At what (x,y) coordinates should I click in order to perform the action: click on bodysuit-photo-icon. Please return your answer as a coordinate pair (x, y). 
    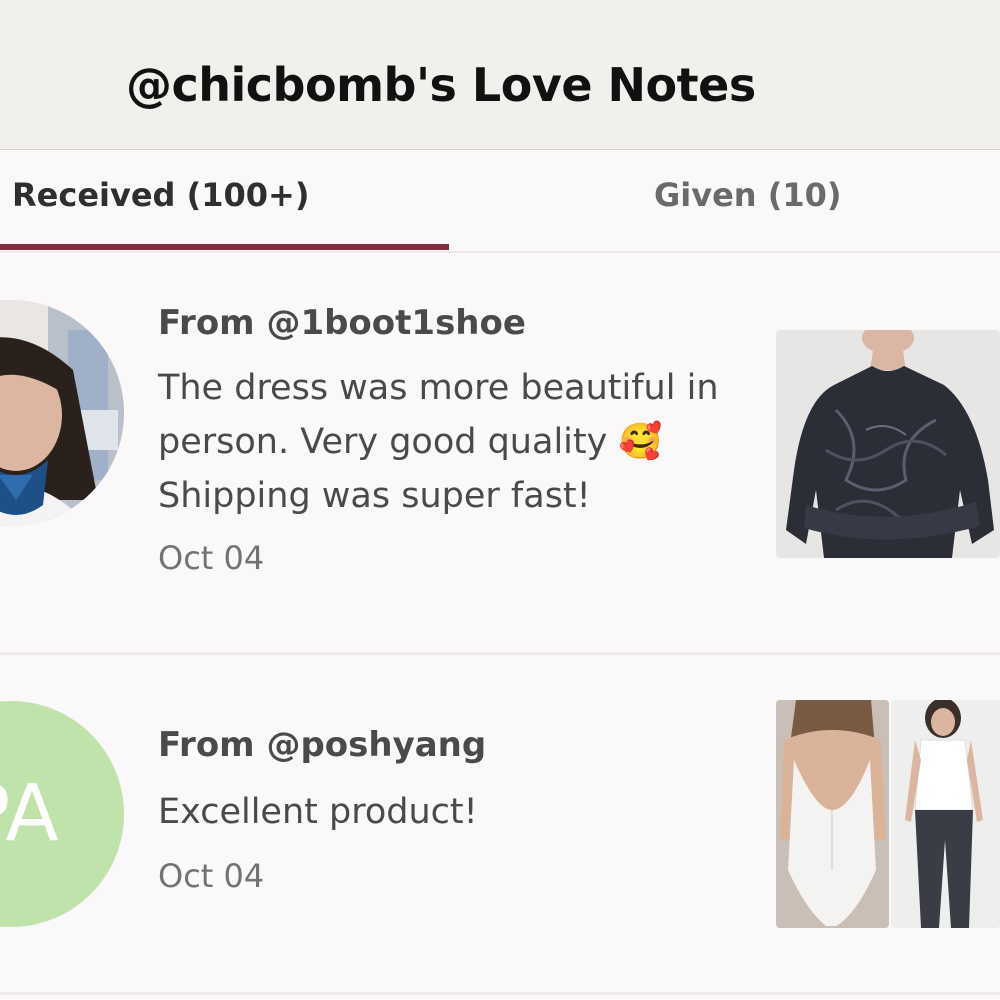
    Looking at the image, I should click on (832, 814).